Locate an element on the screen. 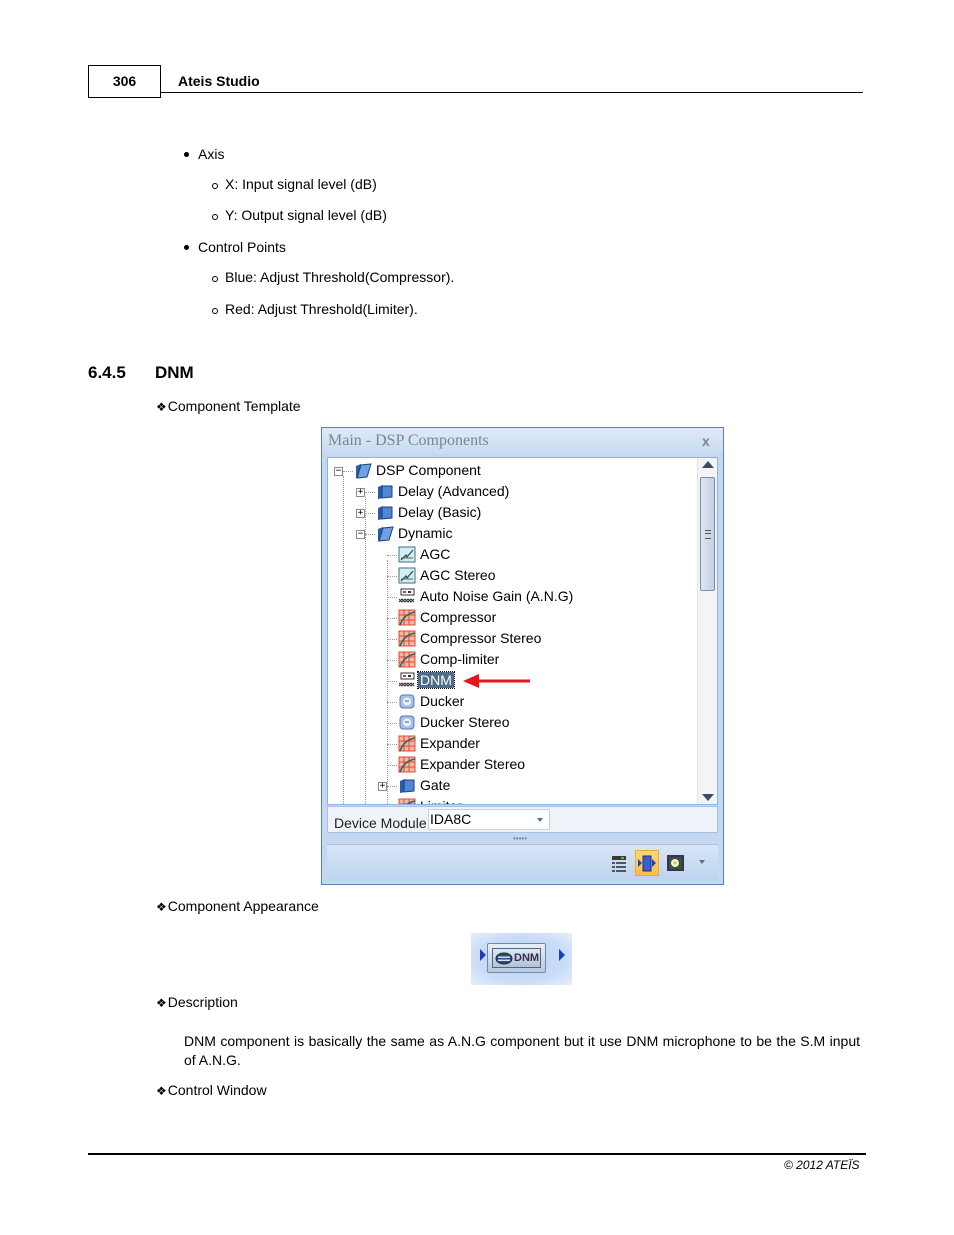 Image resolution: width=954 pixels, height=1235 pixels. tree-item: Dynamic is located at coordinates (415, 533).